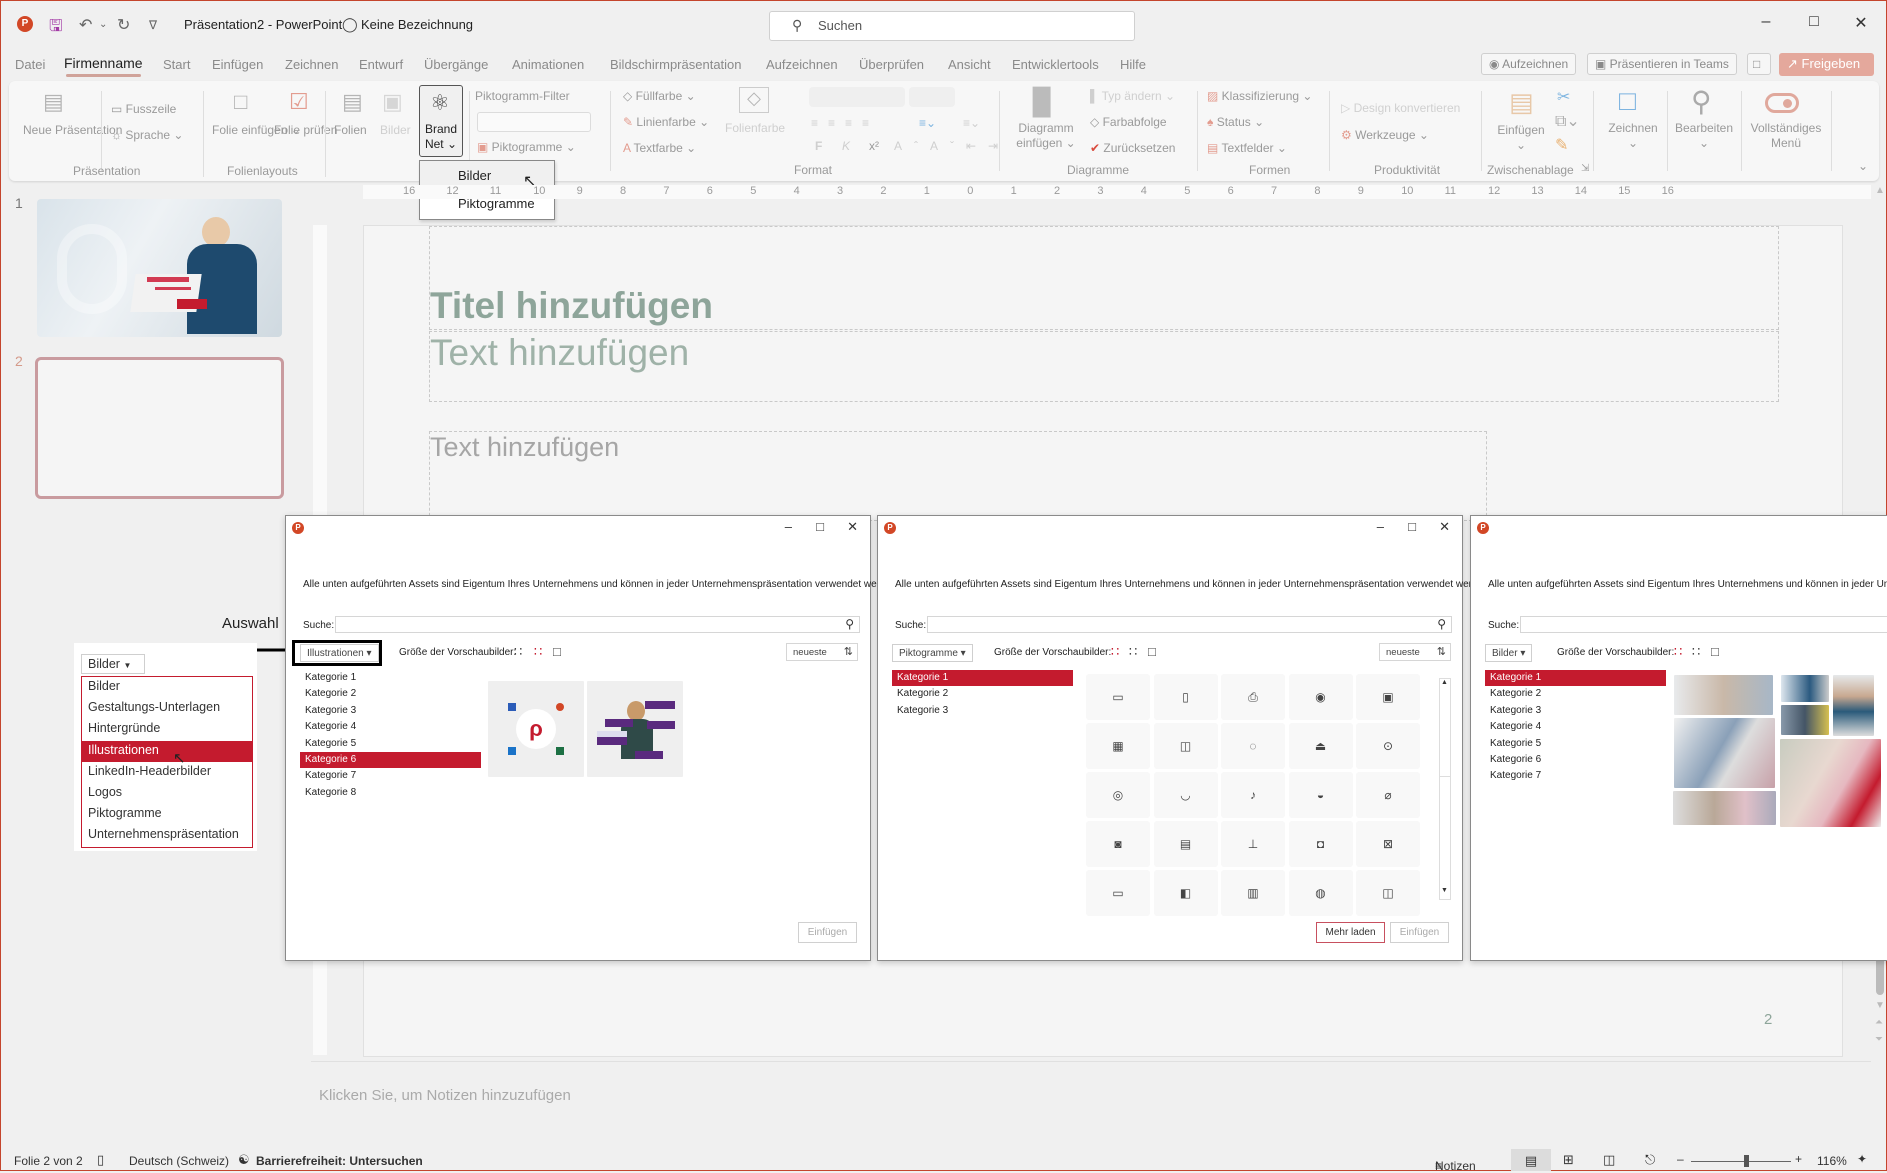  I want to click on convert-design-button: ▷ Design konvertieren, so click(1400, 108).